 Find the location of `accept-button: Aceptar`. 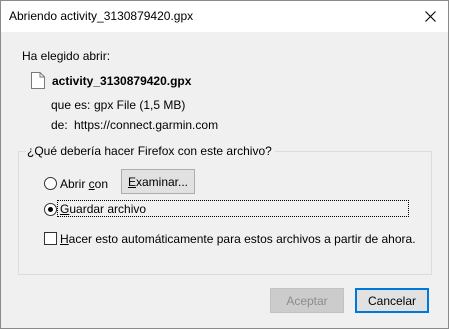

accept-button: Aceptar is located at coordinates (307, 300).